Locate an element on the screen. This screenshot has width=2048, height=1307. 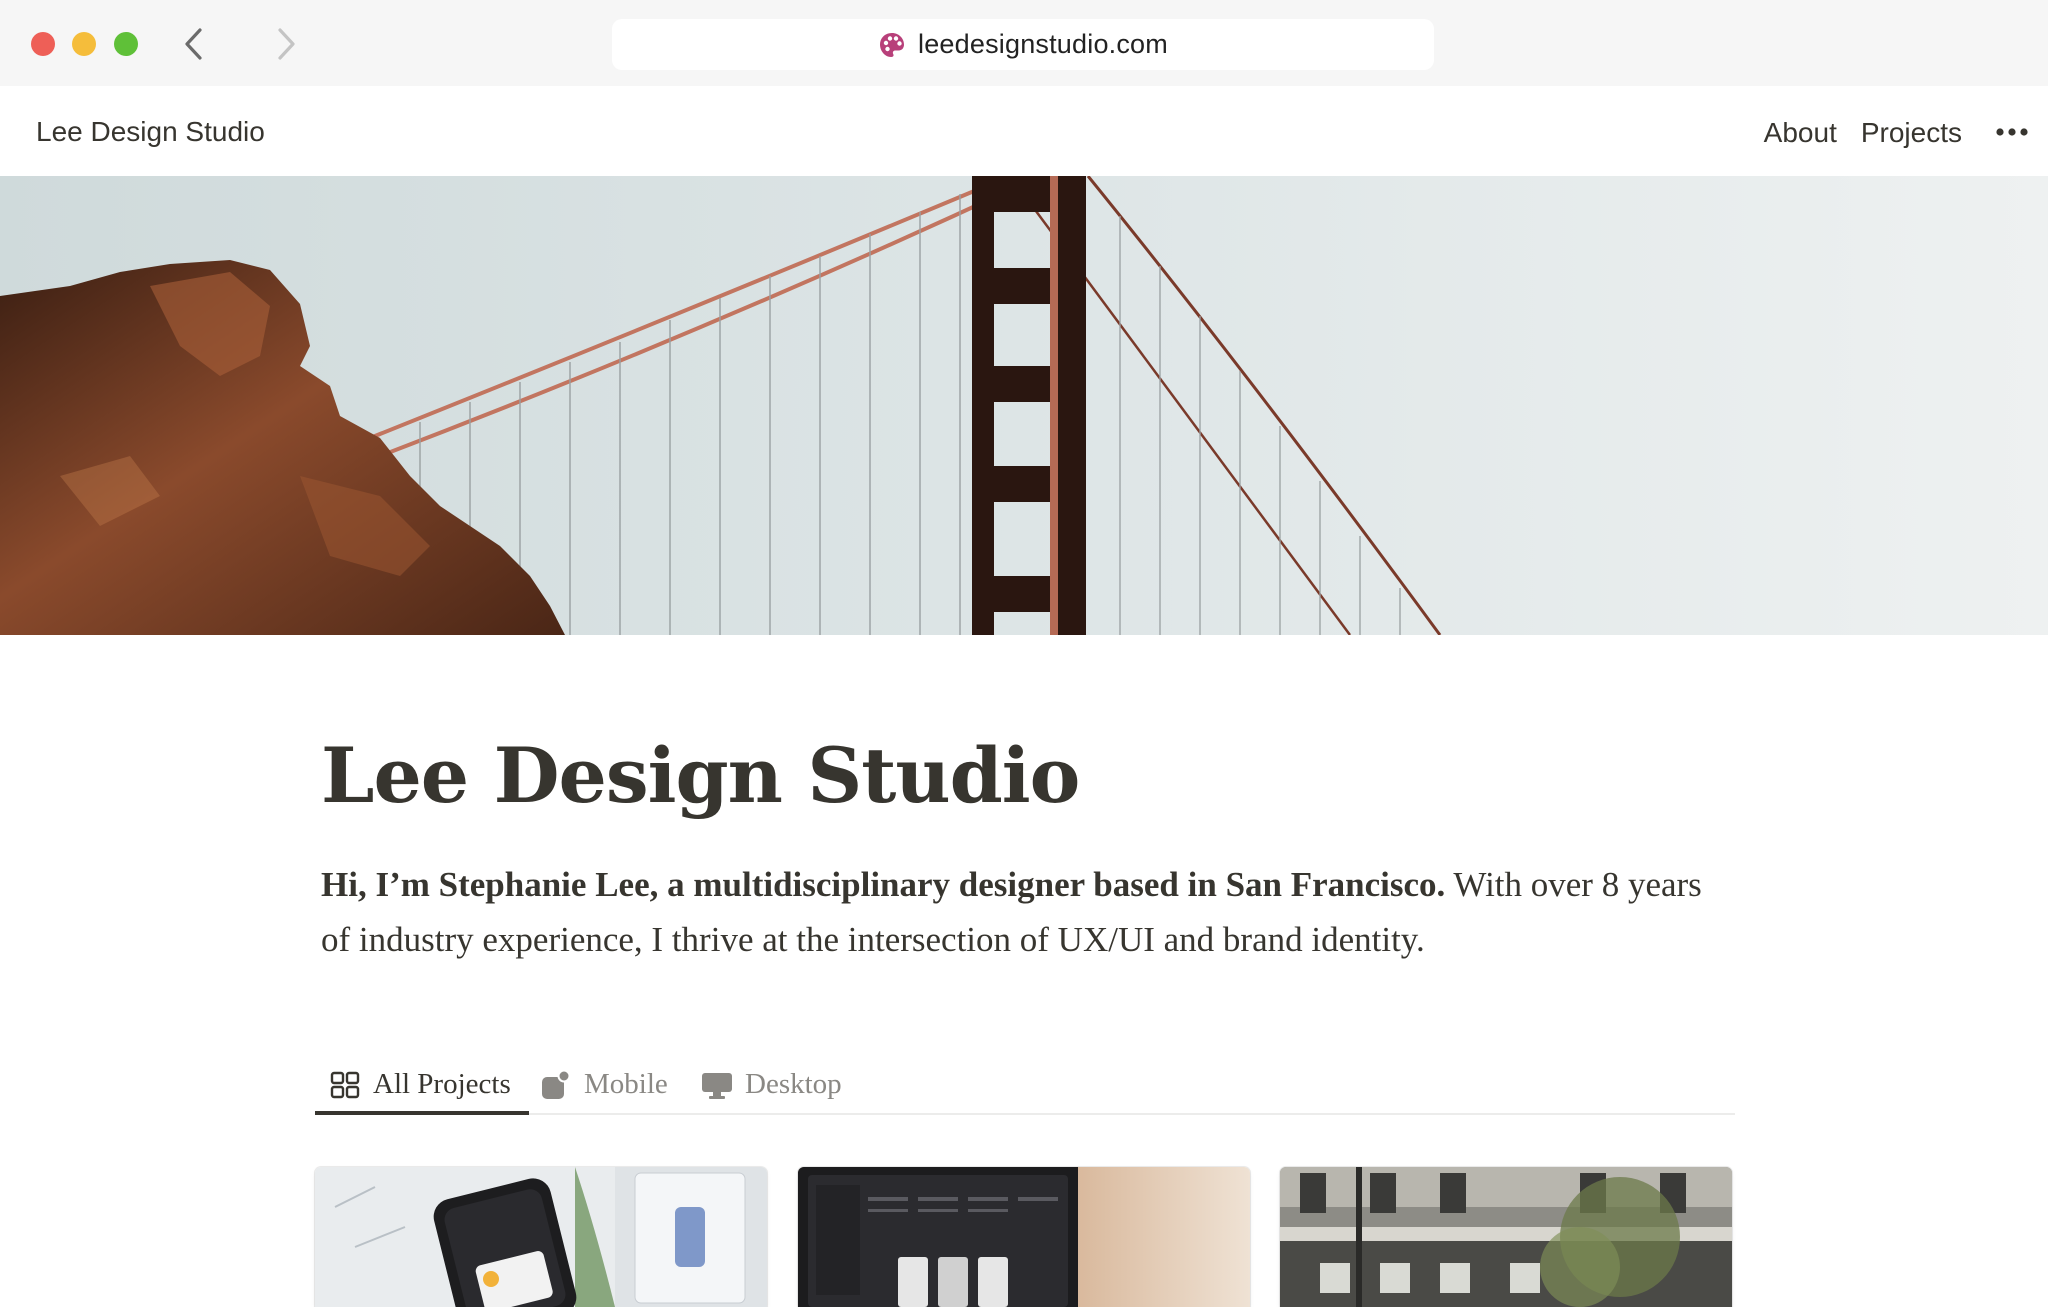
forward-button is located at coordinates (286, 44).